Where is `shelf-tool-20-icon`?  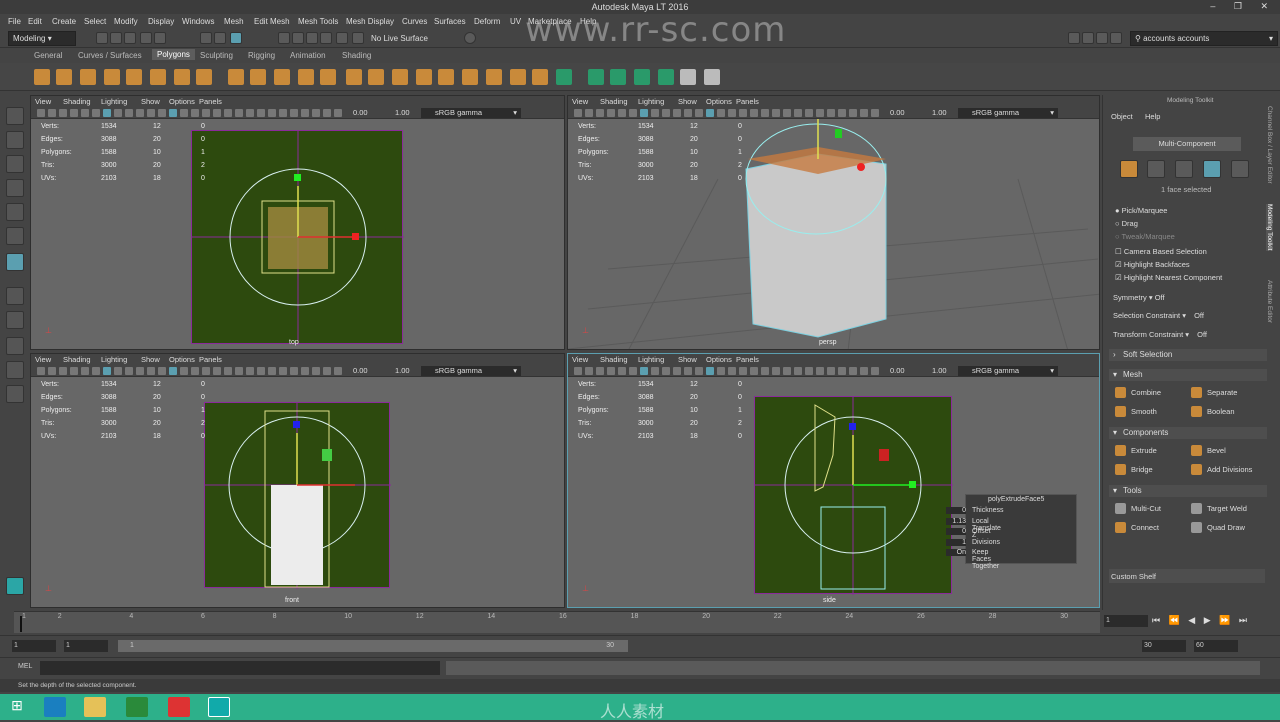
shelf-tool-20-icon is located at coordinates (494, 77).